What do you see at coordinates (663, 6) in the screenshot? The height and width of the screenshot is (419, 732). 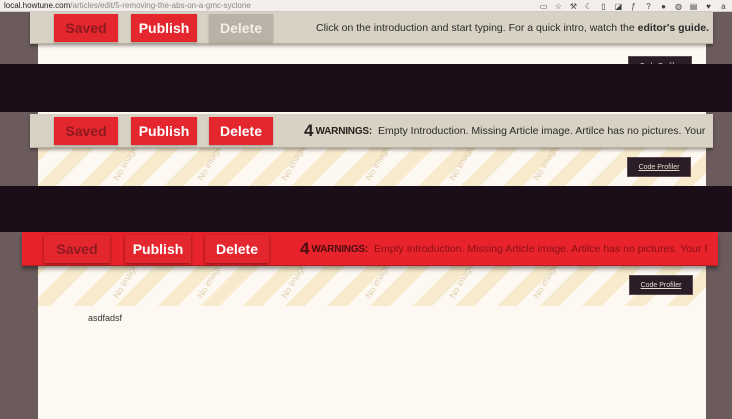 I see `globe-icon: ●` at bounding box center [663, 6].